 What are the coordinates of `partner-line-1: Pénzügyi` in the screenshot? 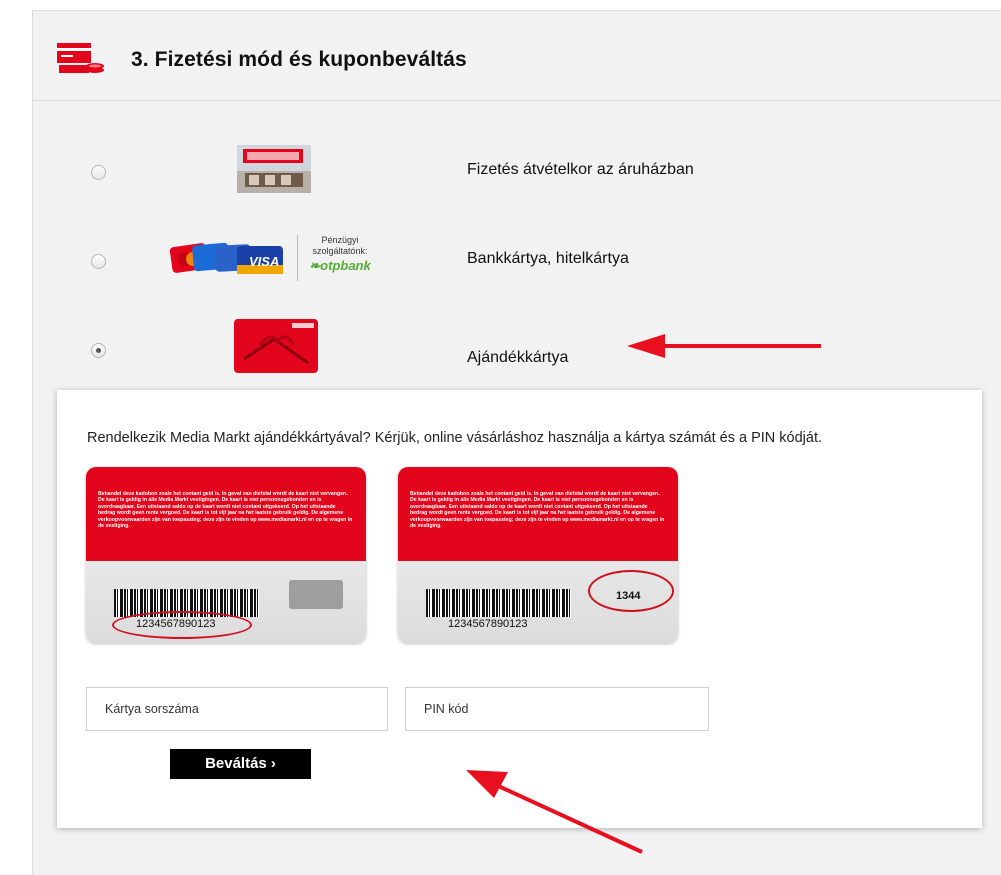 It's located at (340, 240).